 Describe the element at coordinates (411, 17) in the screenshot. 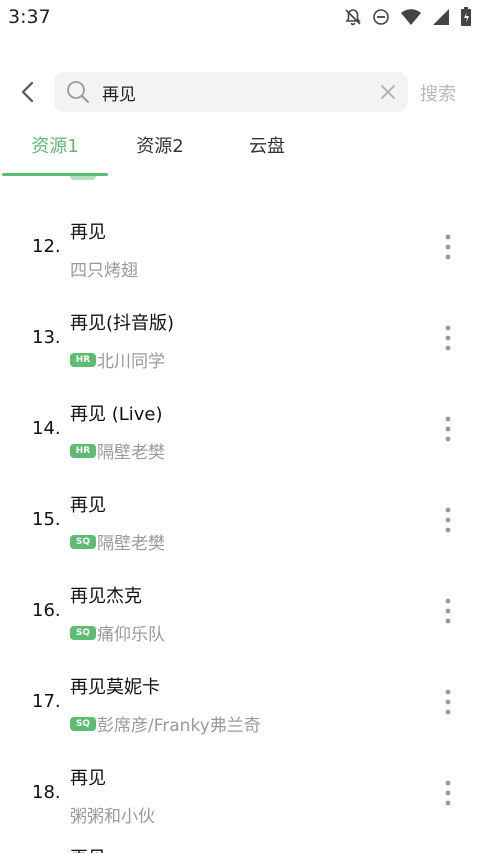

I see `wifi-icon` at that location.